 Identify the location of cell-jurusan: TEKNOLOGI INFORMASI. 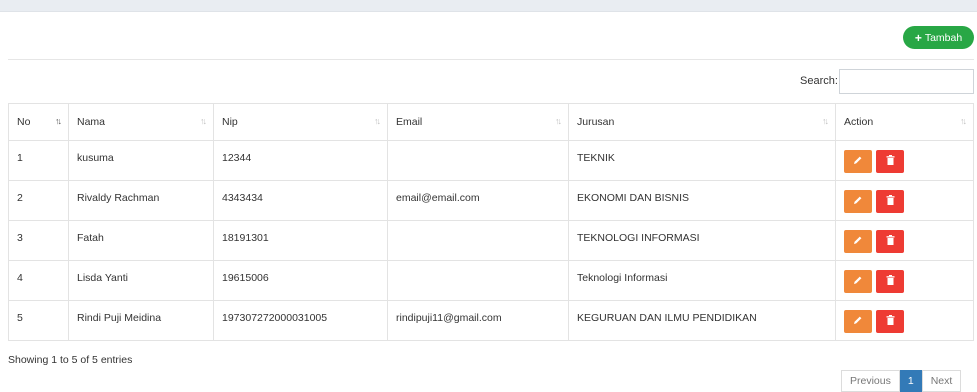
(702, 240).